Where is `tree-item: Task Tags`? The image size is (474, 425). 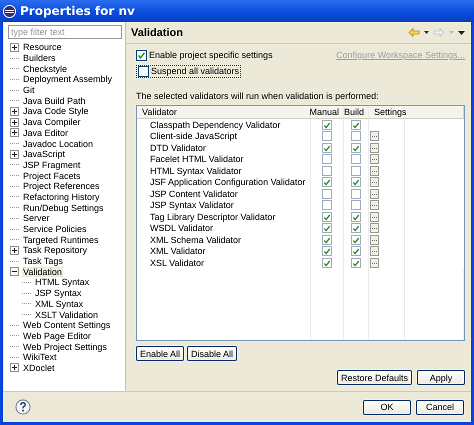
tree-item: Task Tags is located at coordinates (43, 261).